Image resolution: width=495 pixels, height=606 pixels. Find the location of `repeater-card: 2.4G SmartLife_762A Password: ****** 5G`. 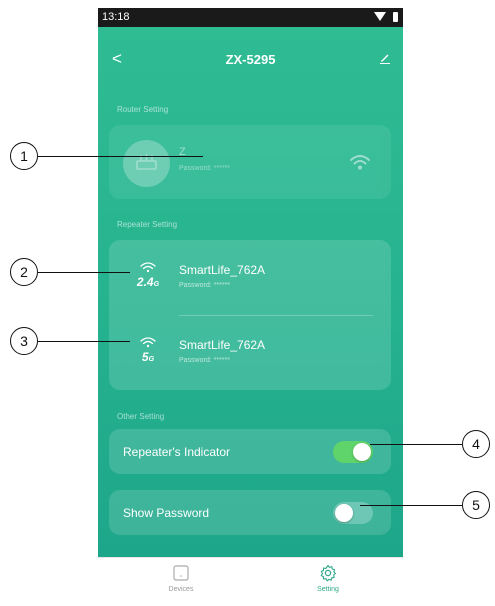

repeater-card: 2.4G SmartLife_762A Password: ****** 5G is located at coordinates (250, 315).